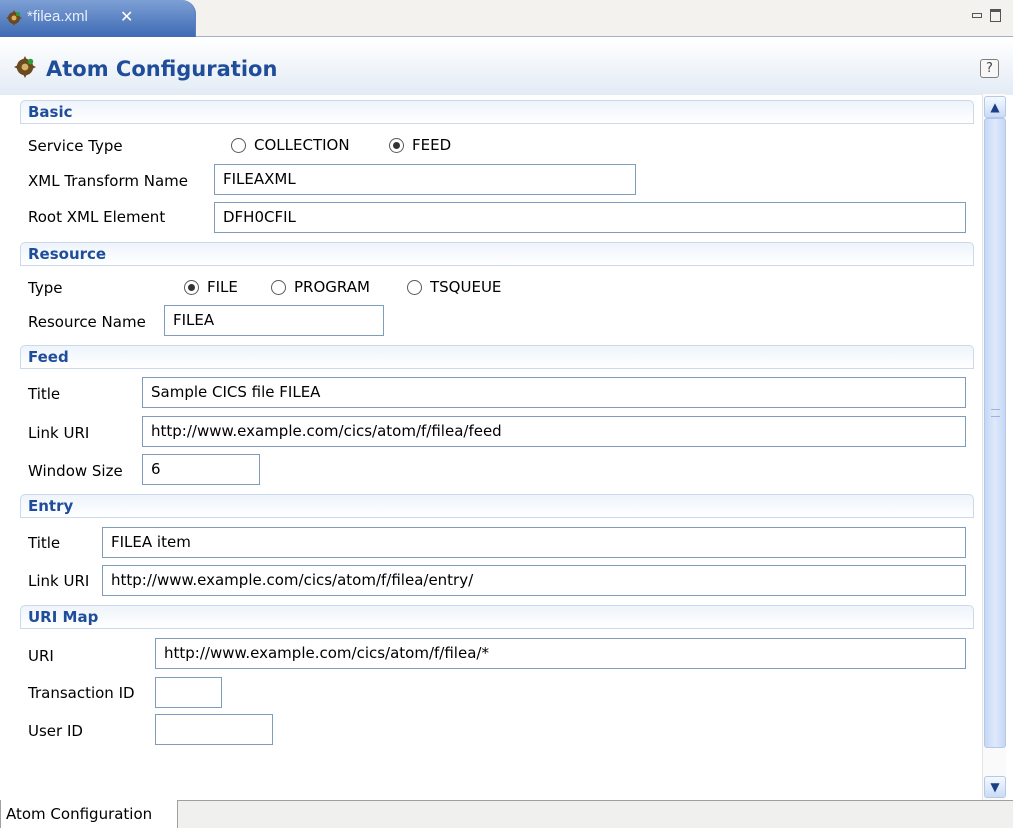 The height and width of the screenshot is (828, 1013). I want to click on entry-title-input: FILEA item, so click(534, 542).